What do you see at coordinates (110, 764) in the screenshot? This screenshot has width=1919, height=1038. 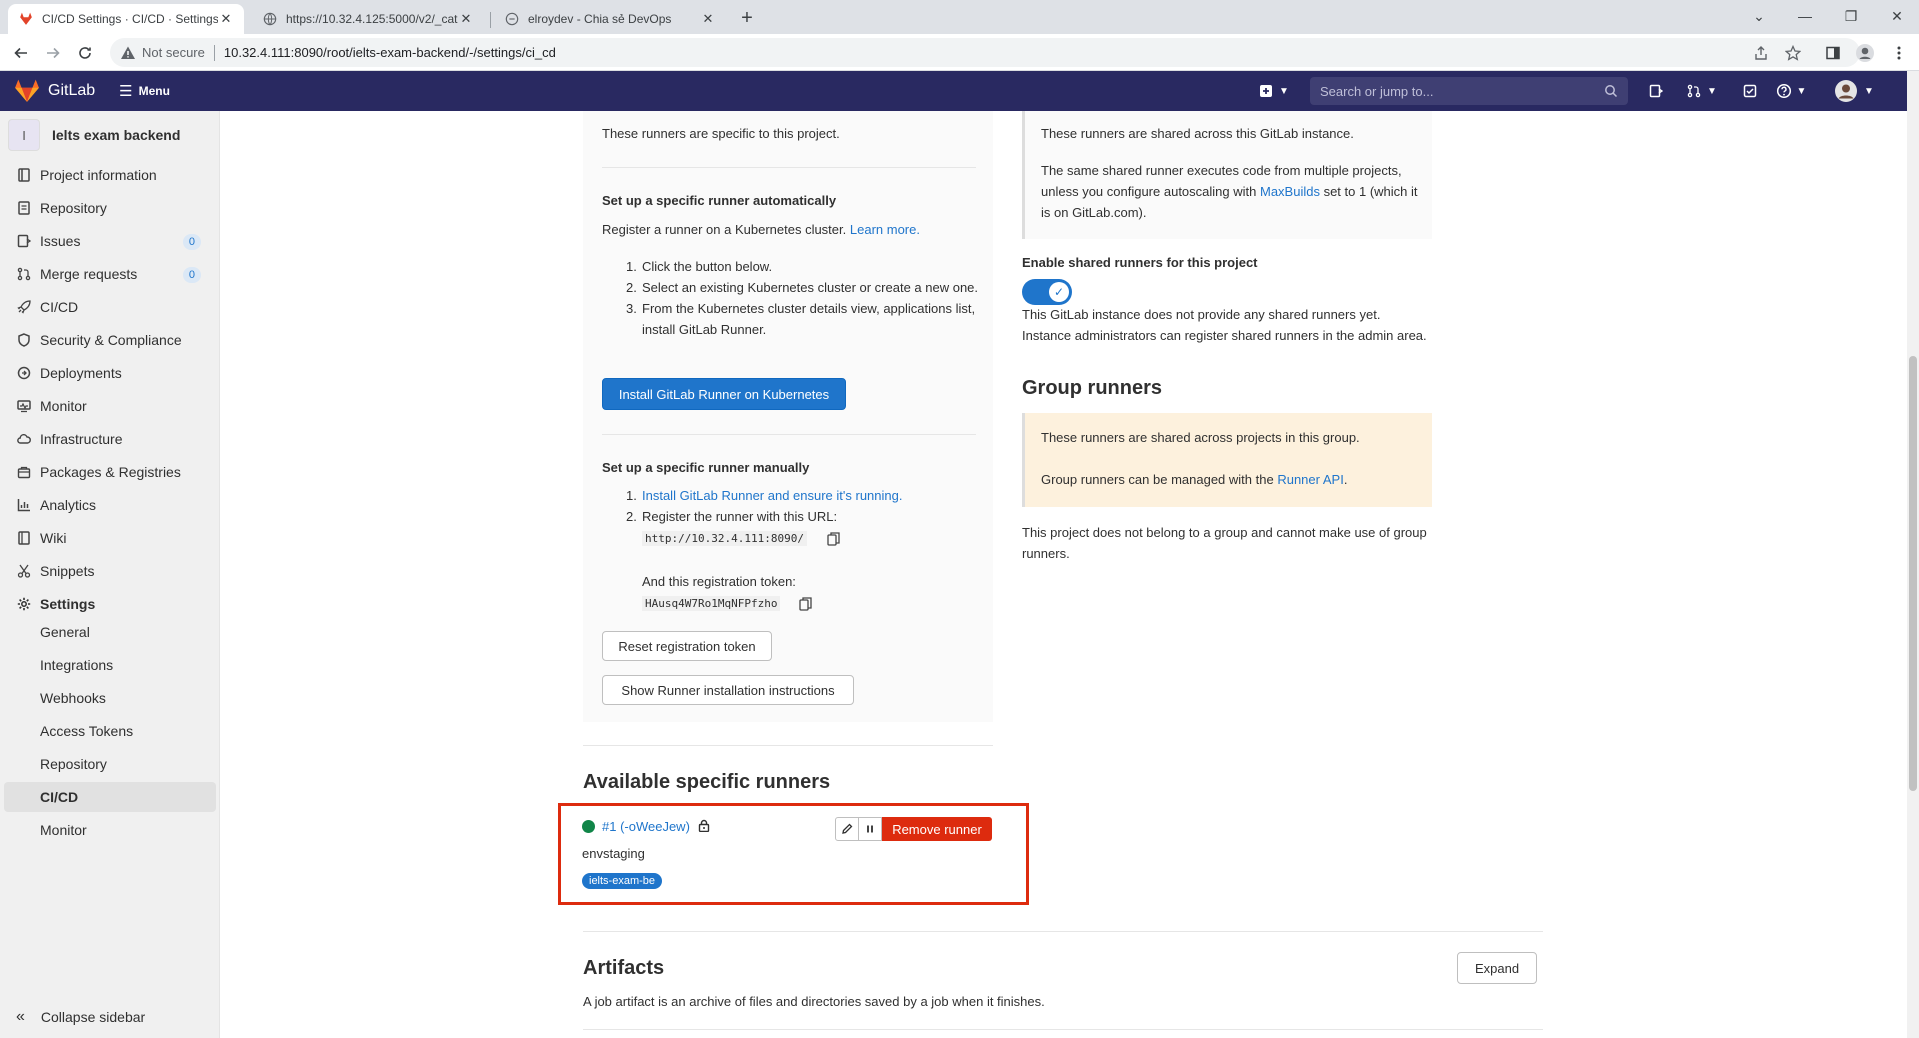 I see `sidebar-sub-repository: Repository` at bounding box center [110, 764].